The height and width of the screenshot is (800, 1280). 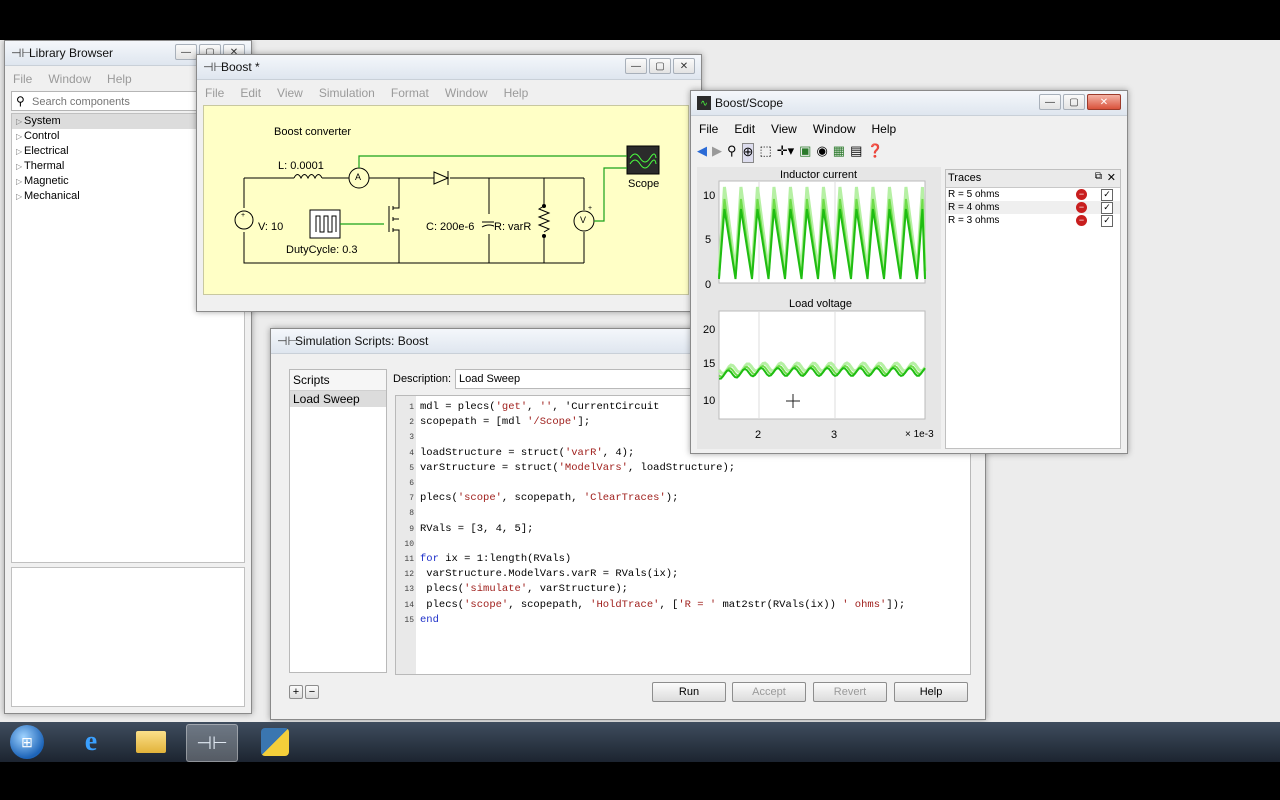 I want to click on back-icon: ◀, so click(x=702, y=153).